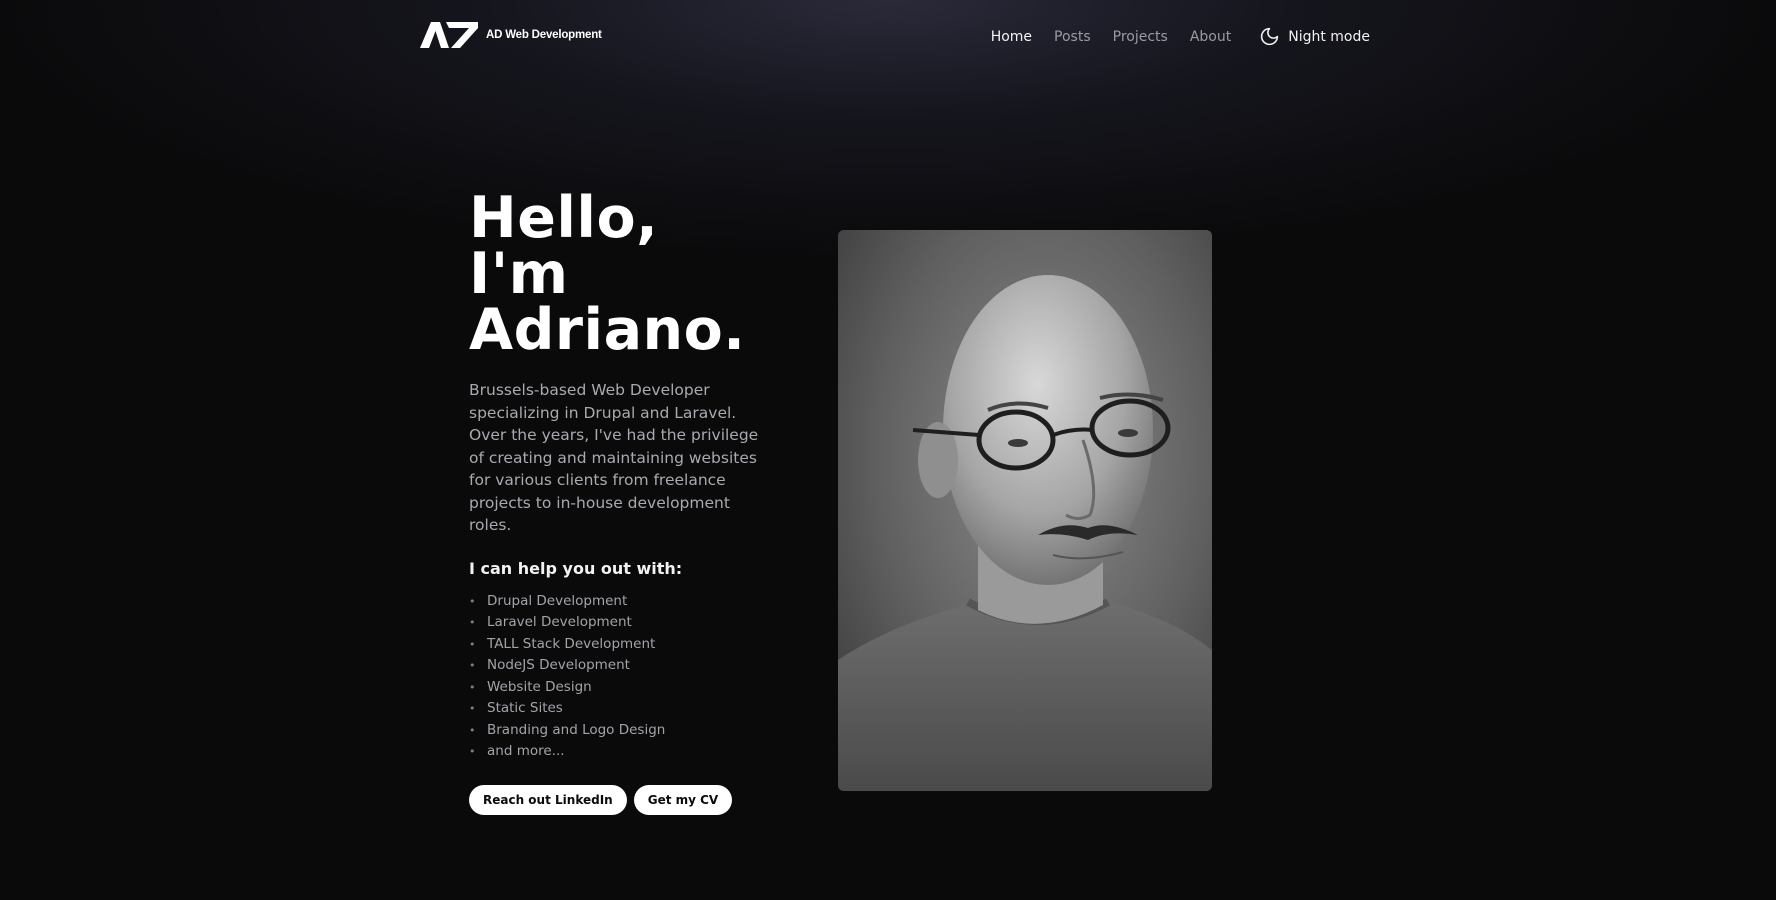 The height and width of the screenshot is (900, 1776). I want to click on services-heading: I can help you out with:, so click(576, 568).